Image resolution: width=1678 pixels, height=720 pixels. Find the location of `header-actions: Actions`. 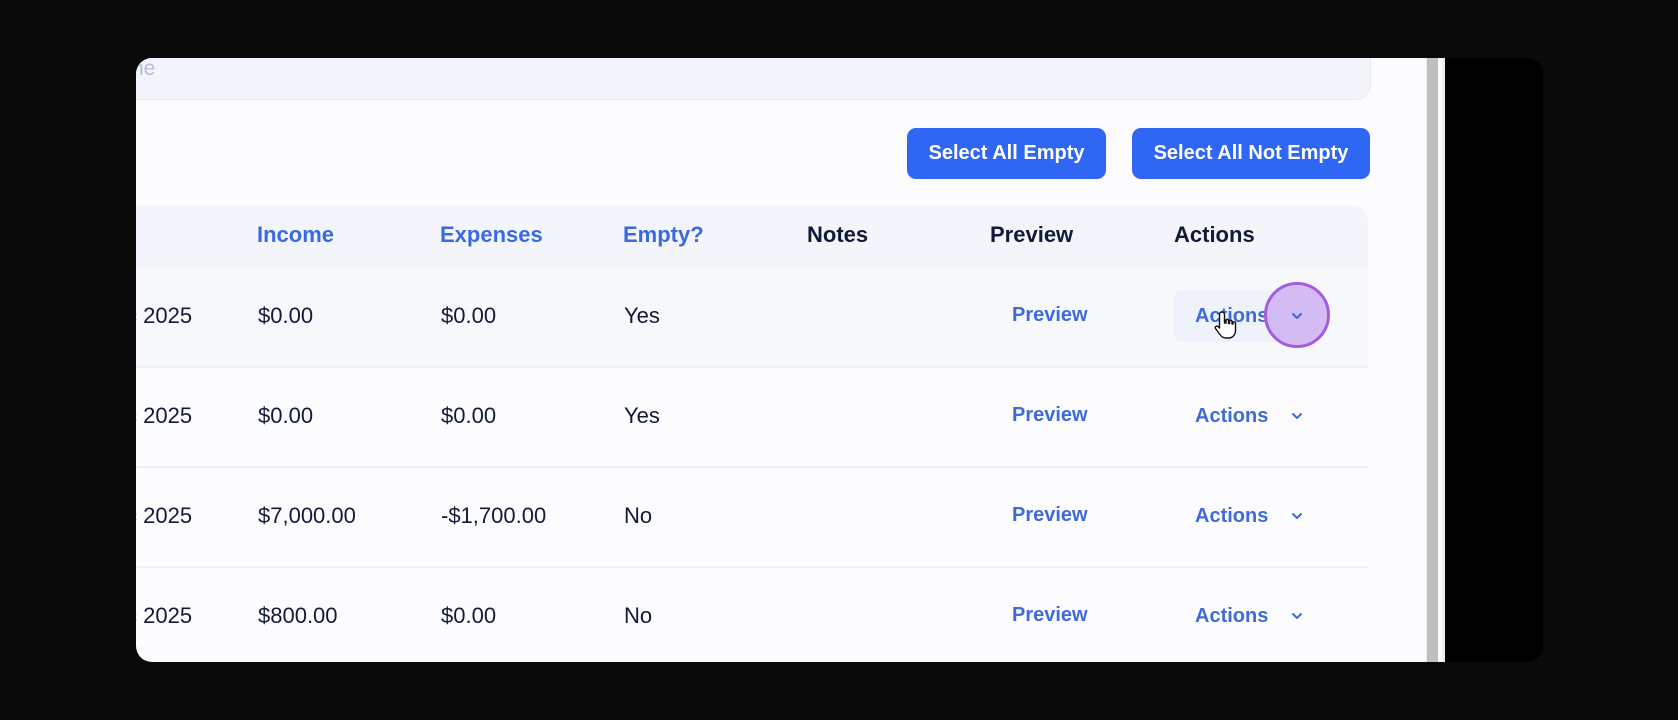

header-actions: Actions is located at coordinates (1214, 234).